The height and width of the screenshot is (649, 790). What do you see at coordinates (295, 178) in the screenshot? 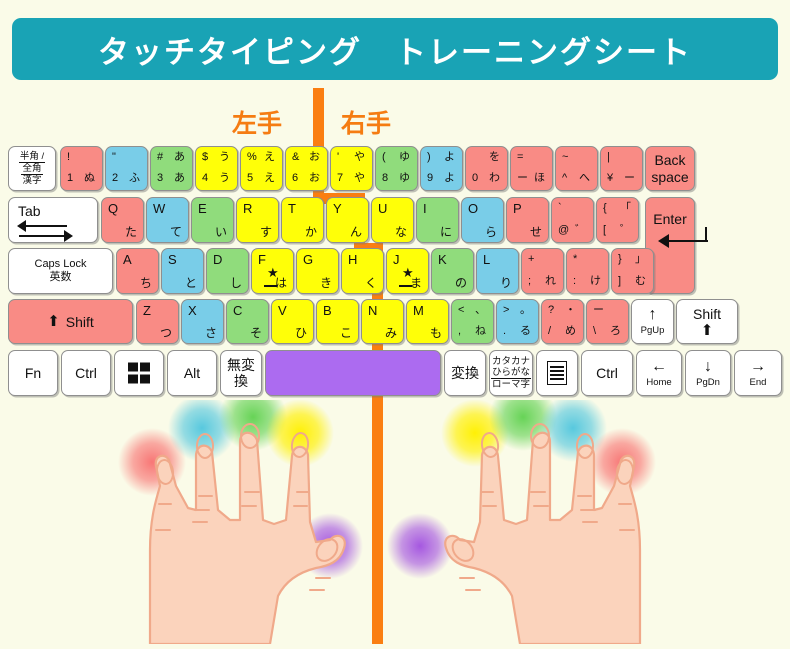
I see `key-legend-bl: 6` at bounding box center [295, 178].